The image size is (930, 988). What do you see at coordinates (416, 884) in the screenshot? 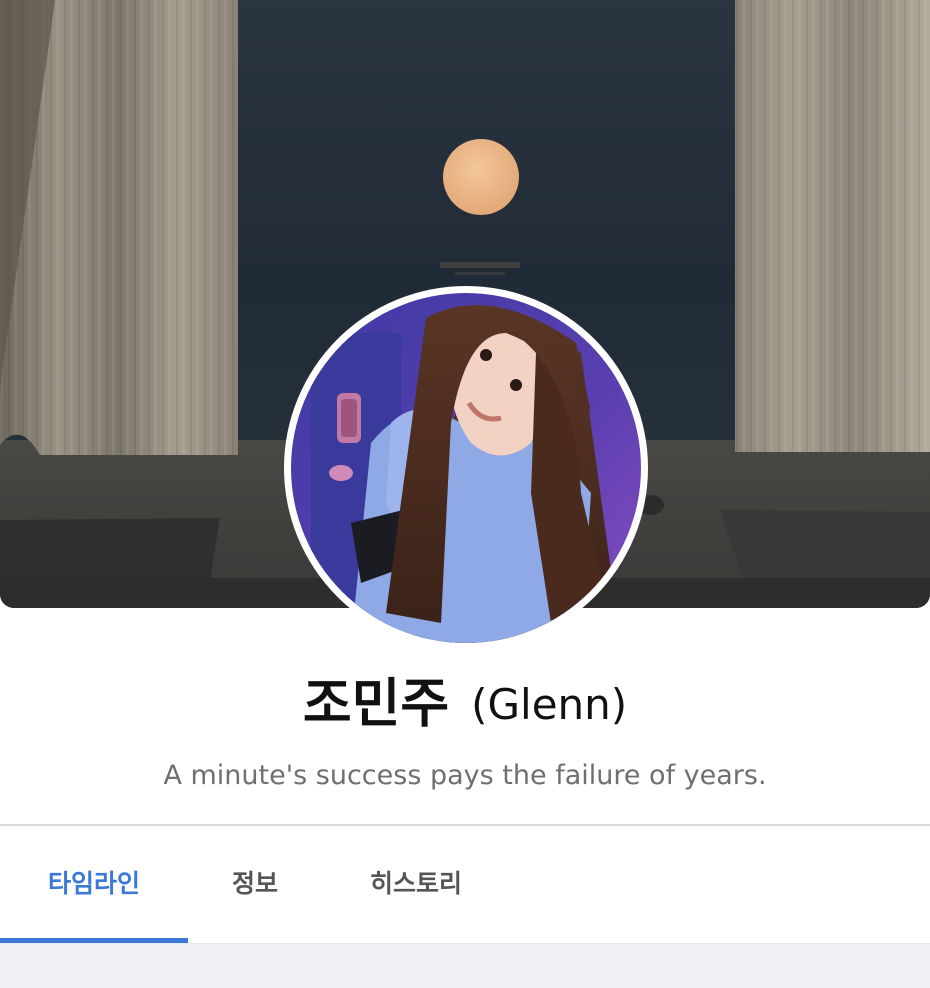
I see `tab-history: 히스토리` at bounding box center [416, 884].